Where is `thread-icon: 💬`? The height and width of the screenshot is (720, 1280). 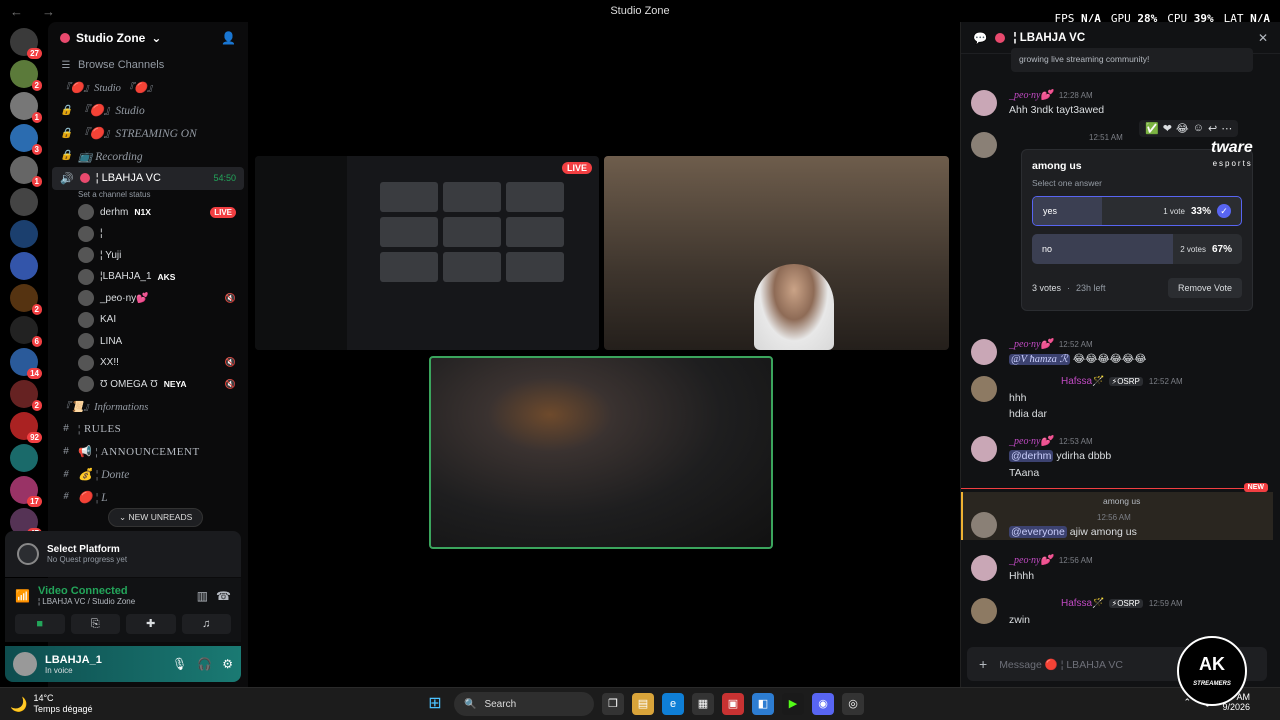 thread-icon: 💬 is located at coordinates (980, 38).